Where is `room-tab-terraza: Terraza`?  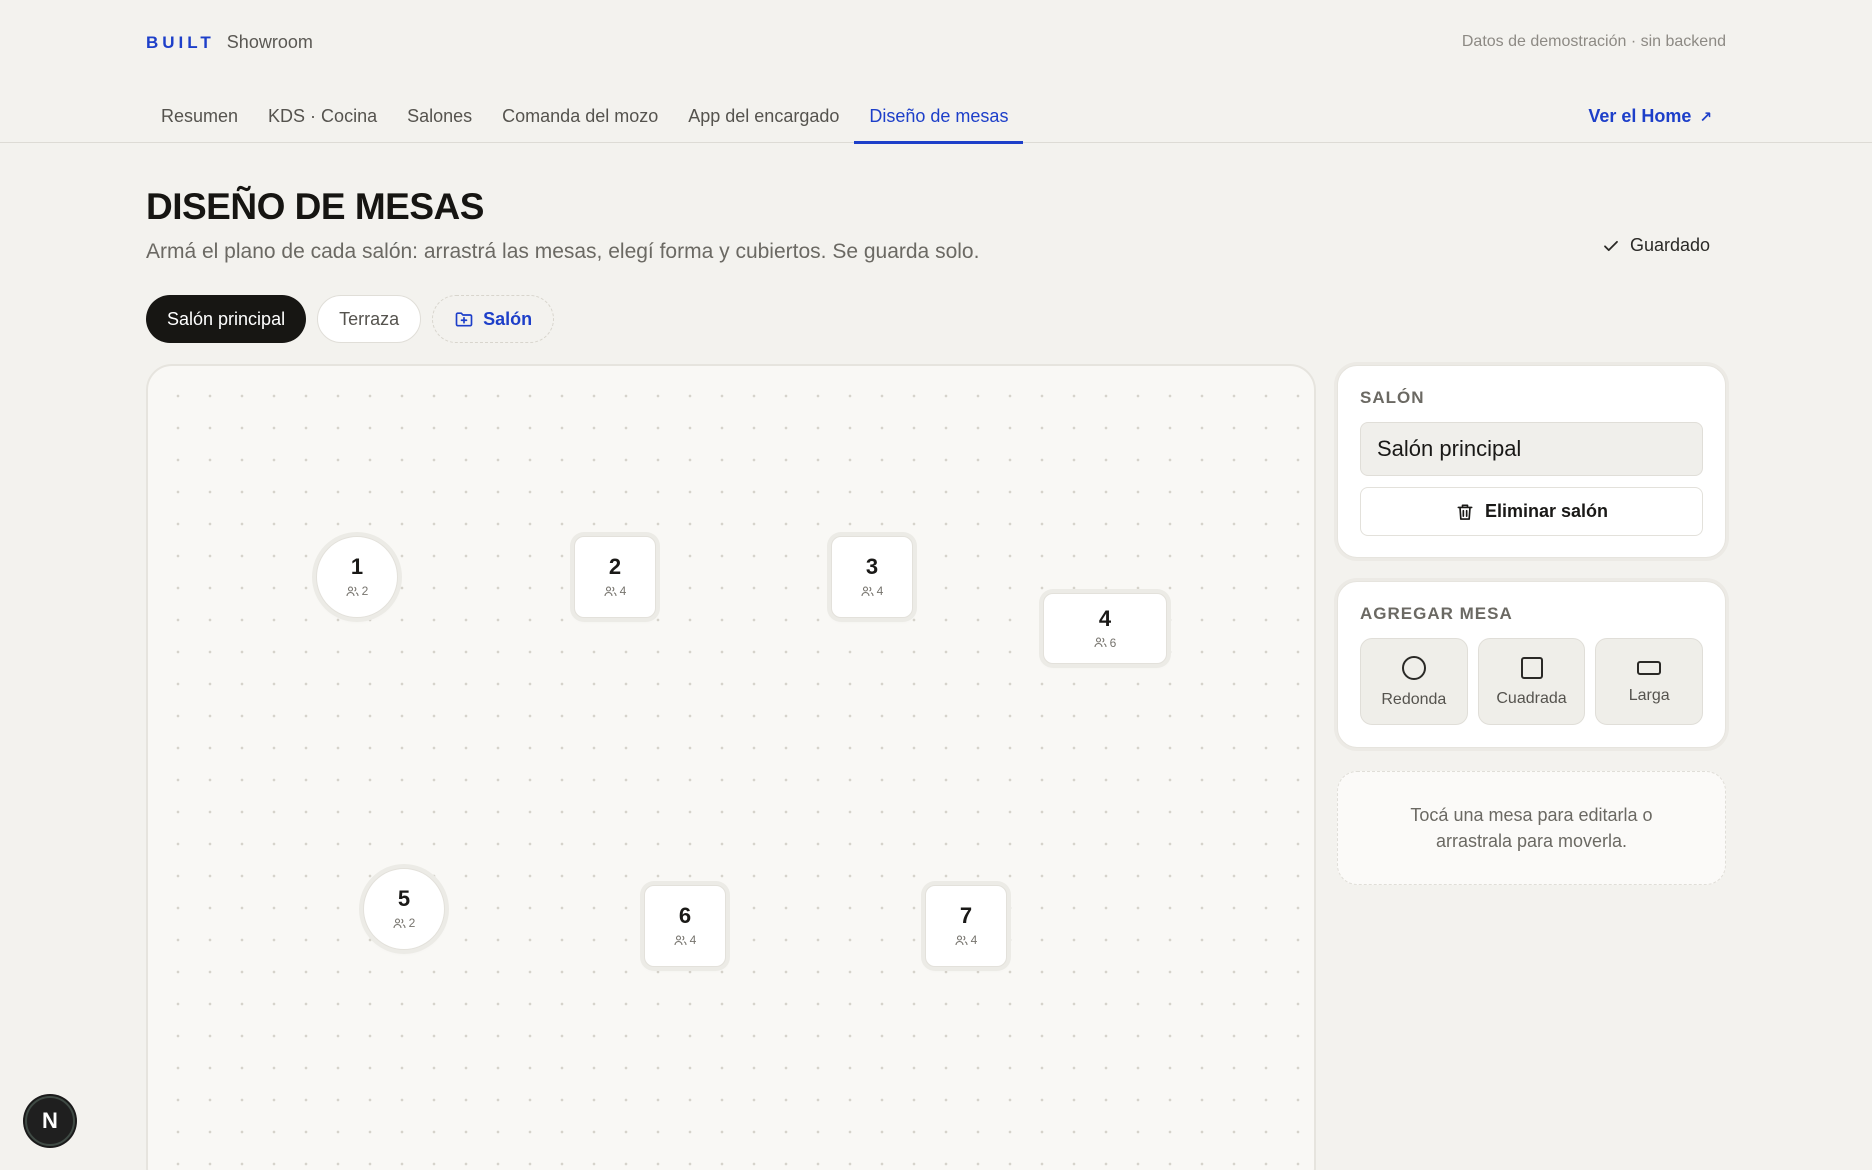
room-tab-terraza: Terraza is located at coordinates (369, 319).